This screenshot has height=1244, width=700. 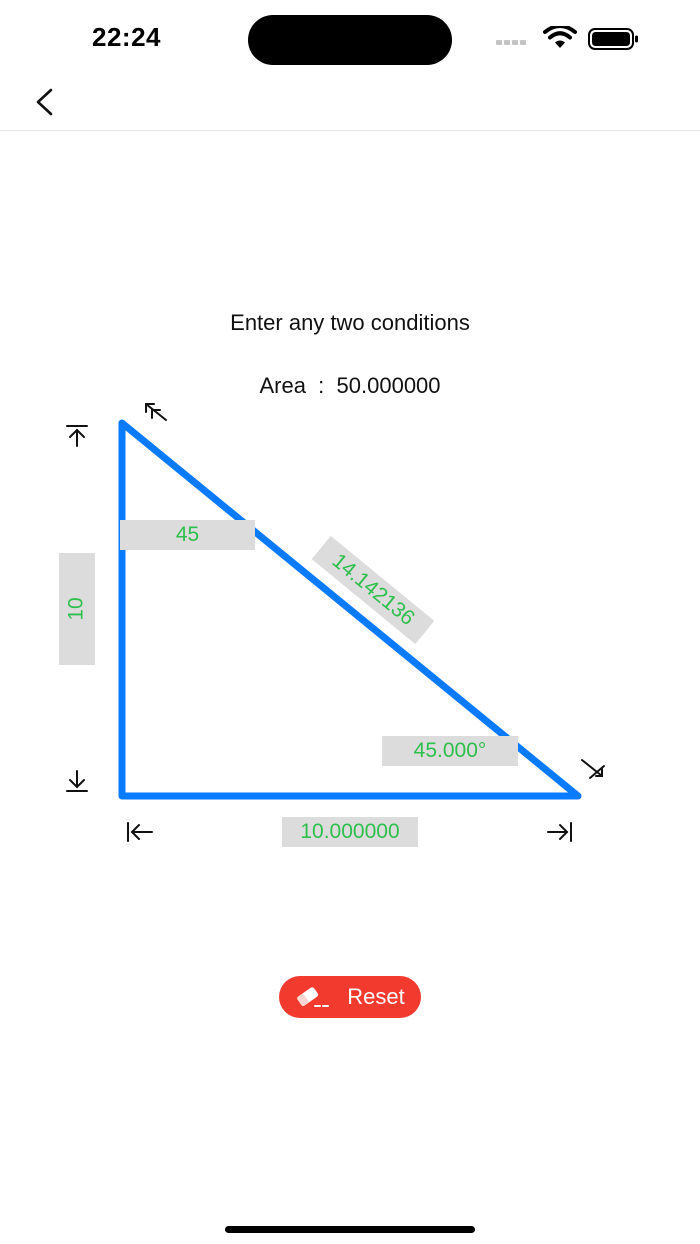 What do you see at coordinates (350, 1229) in the screenshot?
I see `home-indicator` at bounding box center [350, 1229].